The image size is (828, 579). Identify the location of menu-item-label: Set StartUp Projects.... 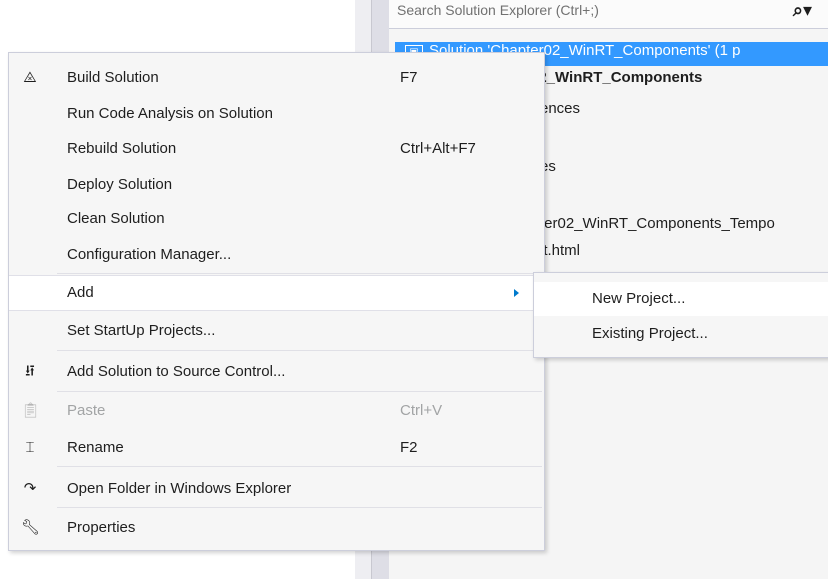
(141, 330).